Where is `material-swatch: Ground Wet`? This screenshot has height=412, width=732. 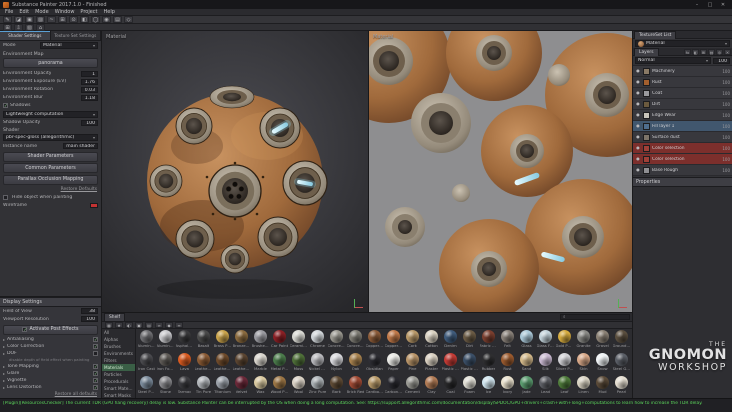 material-swatch: Ground Wet is located at coordinates (621, 341).